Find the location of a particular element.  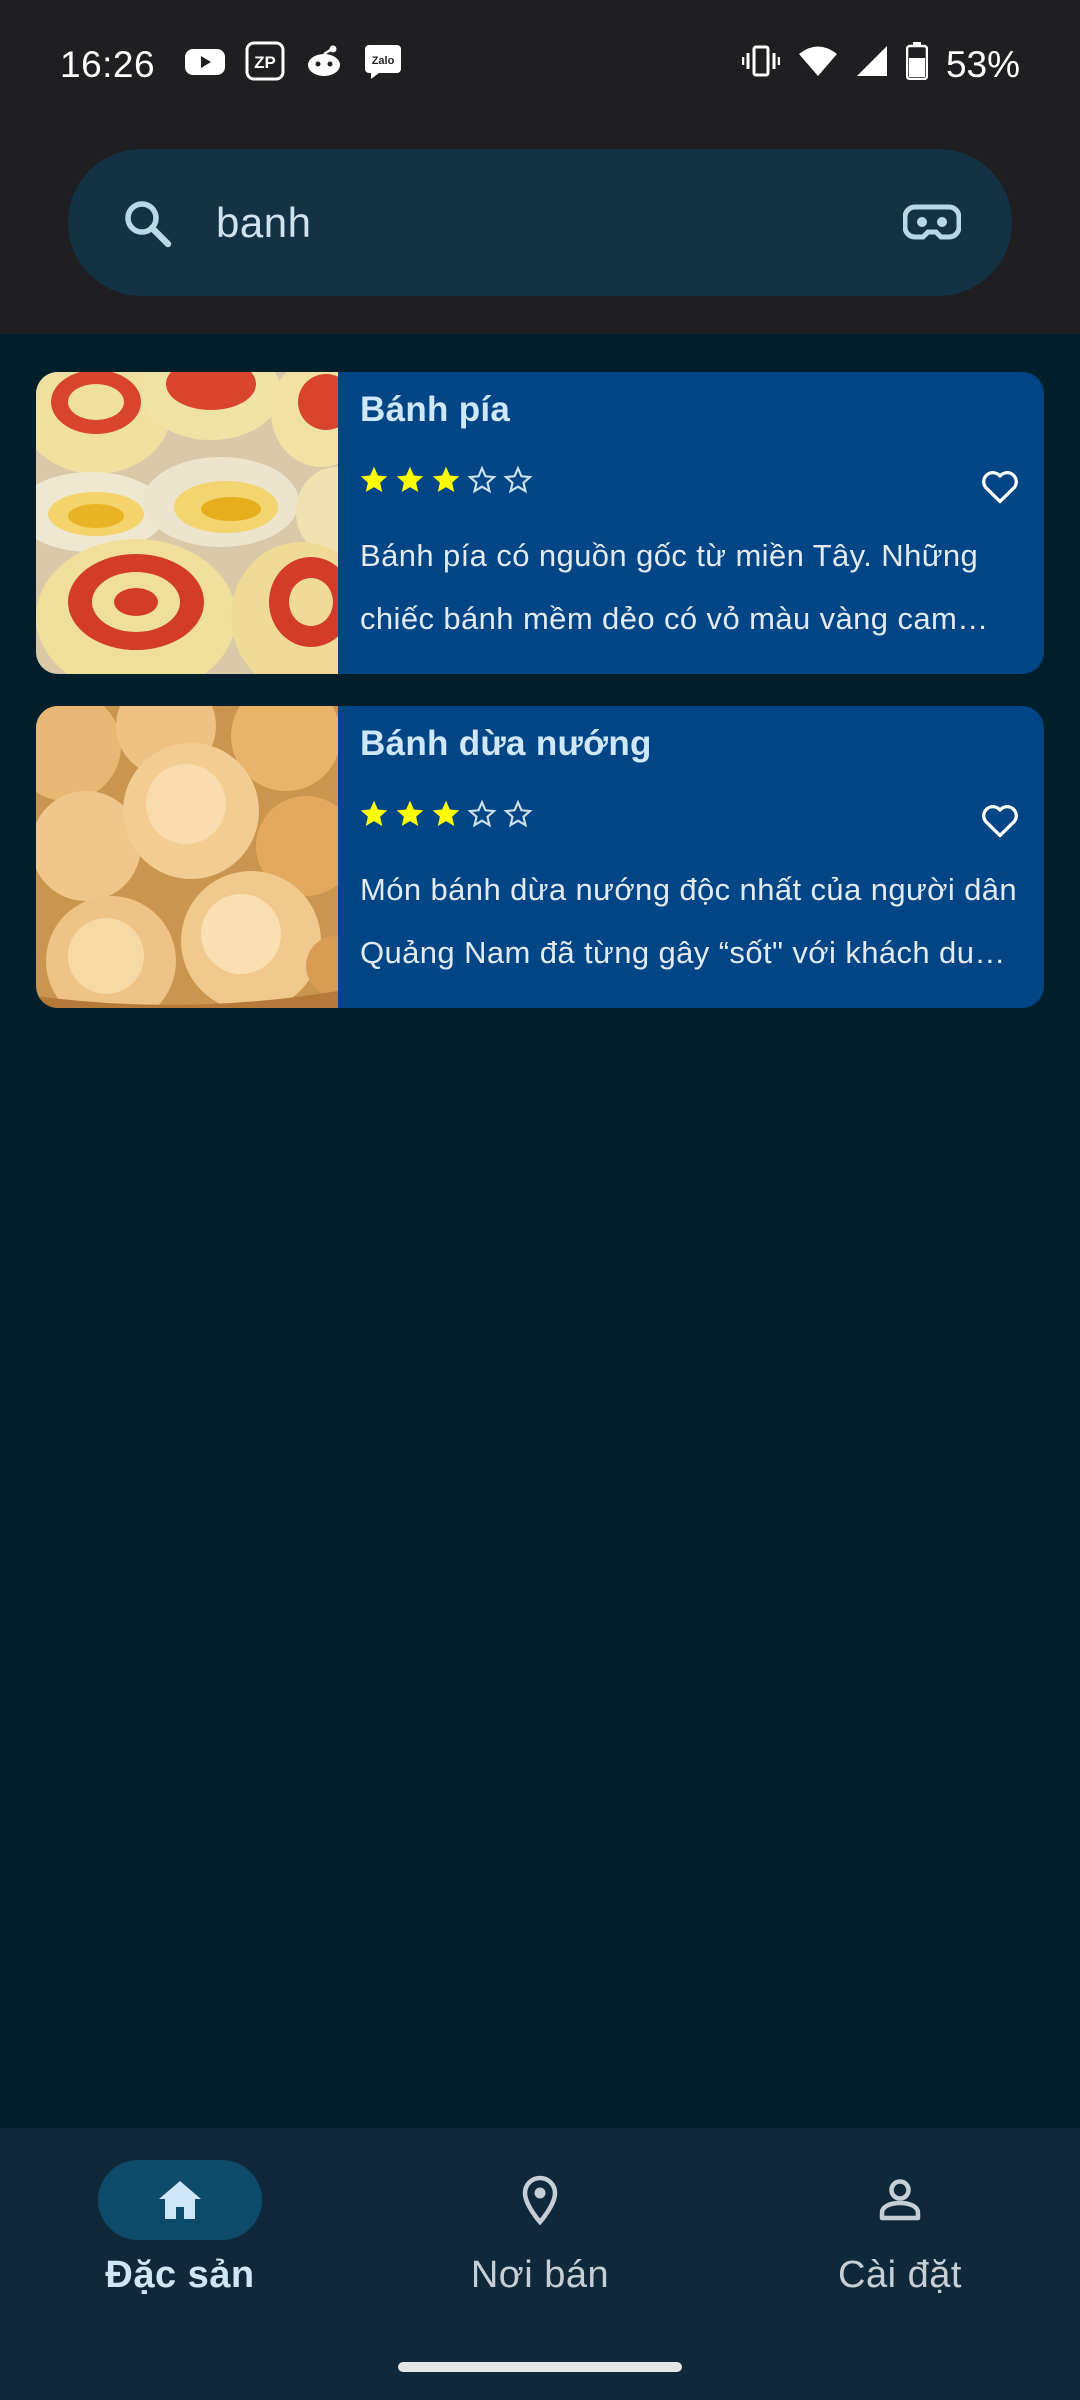

notification-icons: ZP Zalo is located at coordinates (294, 65).